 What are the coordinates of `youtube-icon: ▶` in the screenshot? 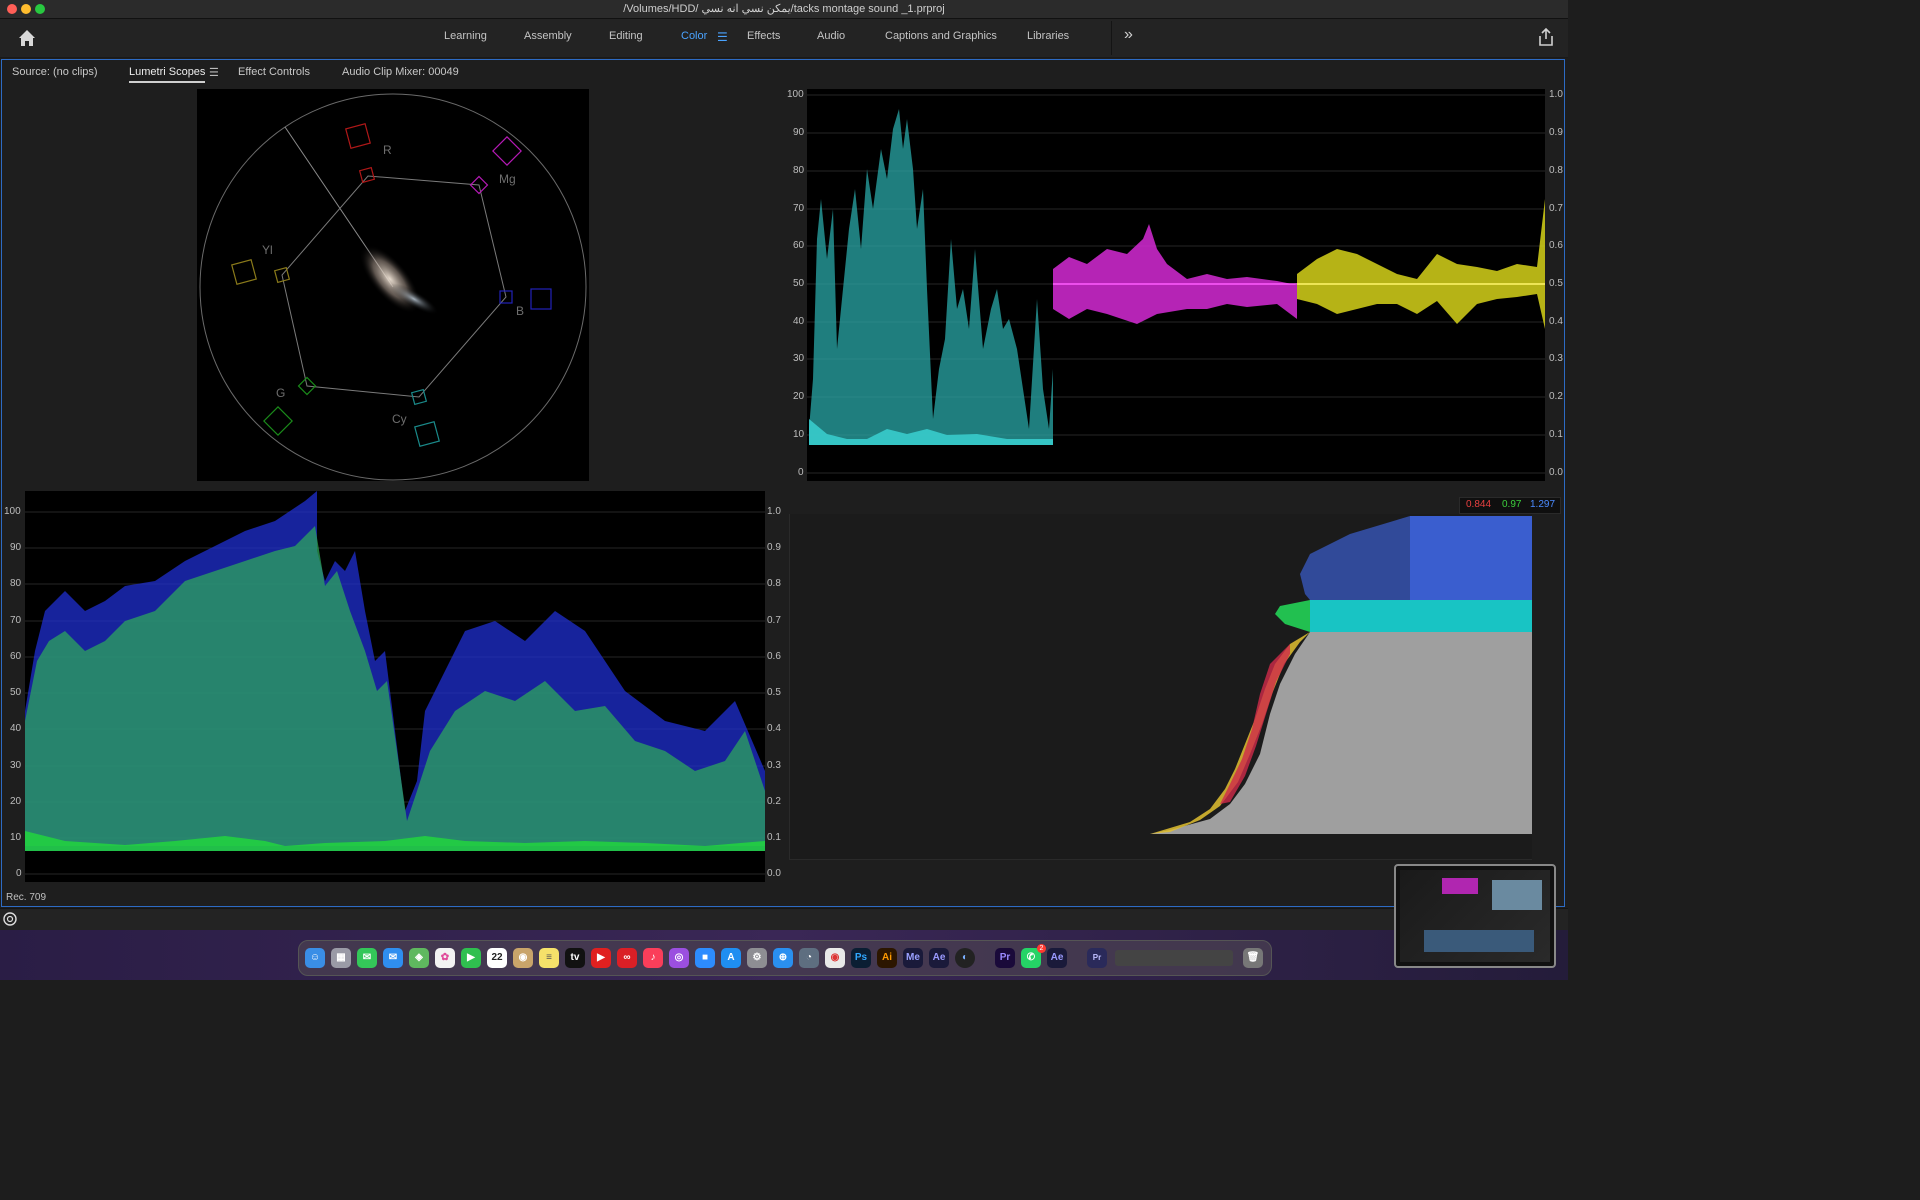 It's located at (601, 958).